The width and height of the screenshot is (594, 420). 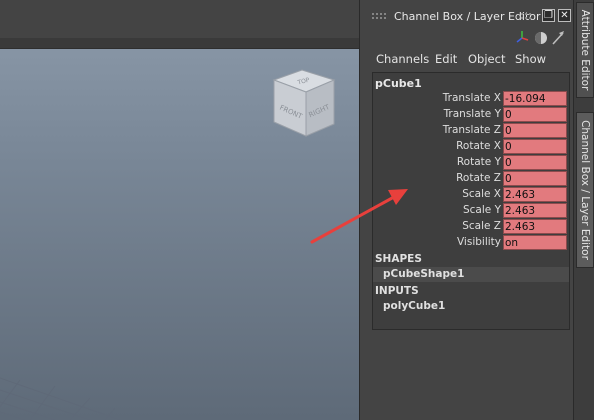 What do you see at coordinates (471, 274) in the screenshot?
I see `shape-node-item: pCubeShape1` at bounding box center [471, 274].